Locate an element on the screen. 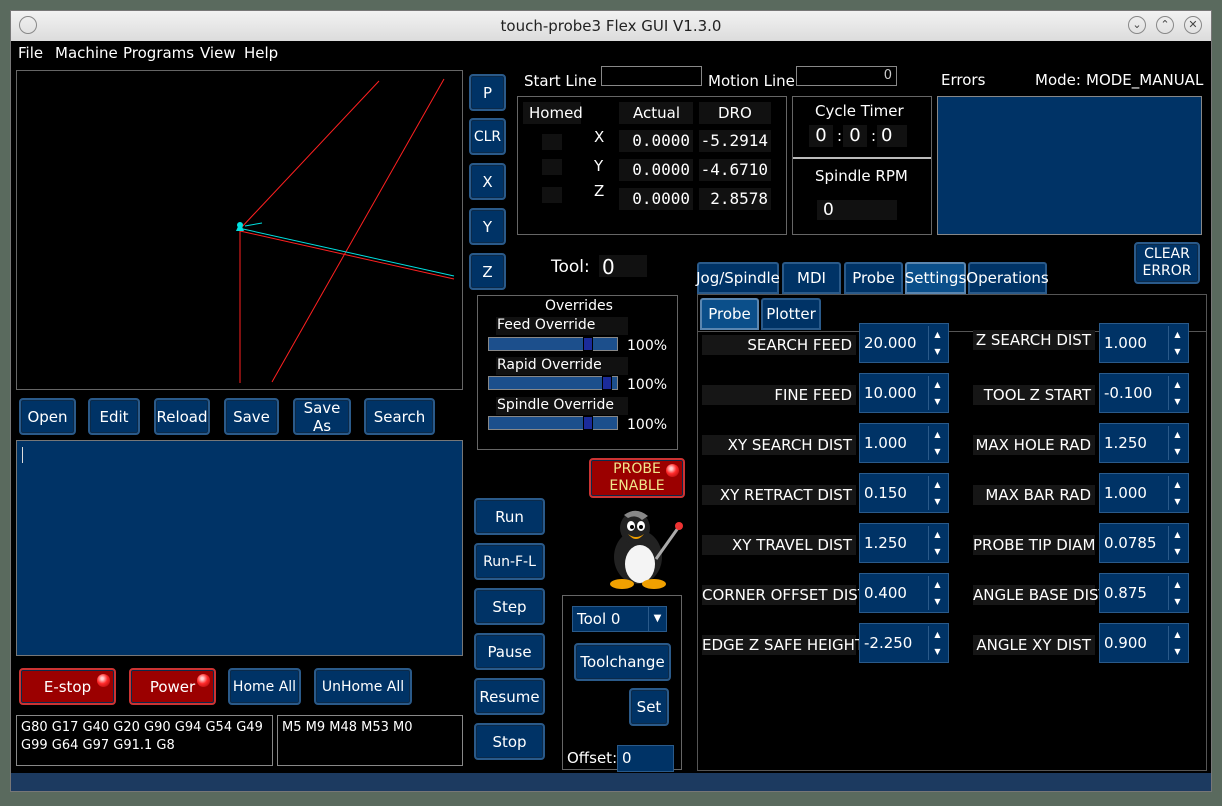  unhome-all-button: UnHome All is located at coordinates (363, 686).